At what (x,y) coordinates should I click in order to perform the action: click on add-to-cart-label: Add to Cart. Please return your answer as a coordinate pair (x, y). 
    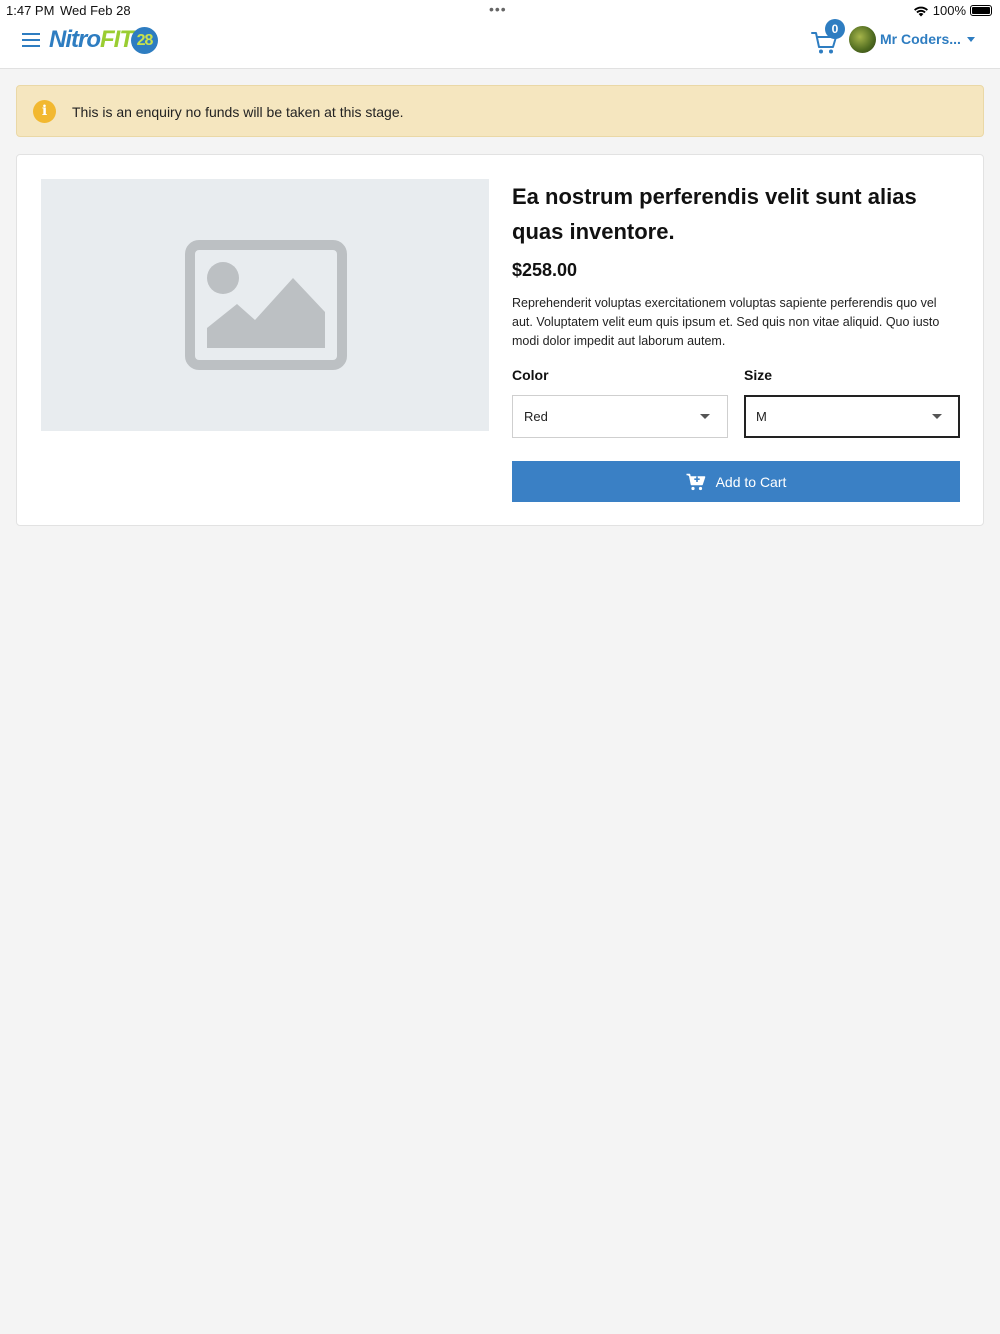
    Looking at the image, I should click on (751, 481).